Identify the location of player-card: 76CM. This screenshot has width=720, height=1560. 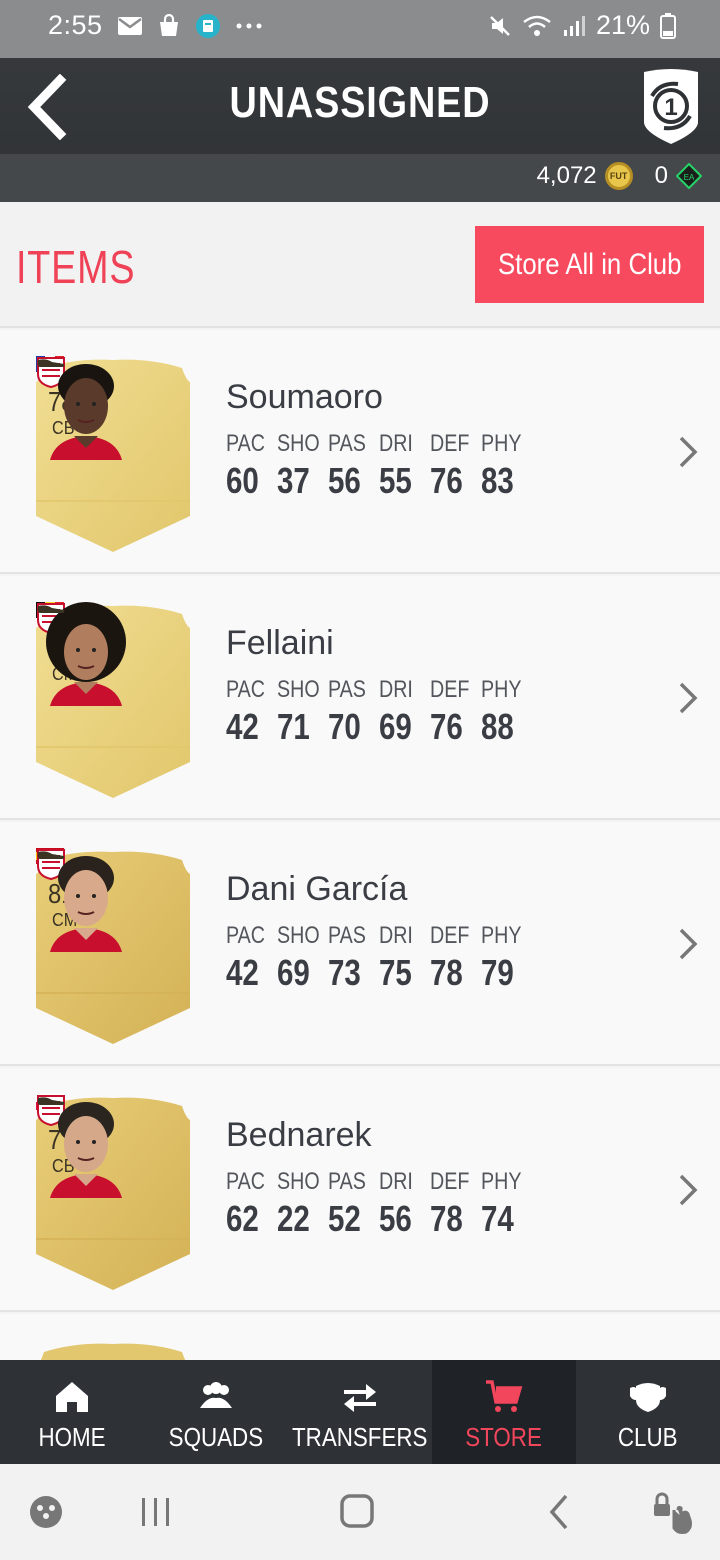
(113, 700).